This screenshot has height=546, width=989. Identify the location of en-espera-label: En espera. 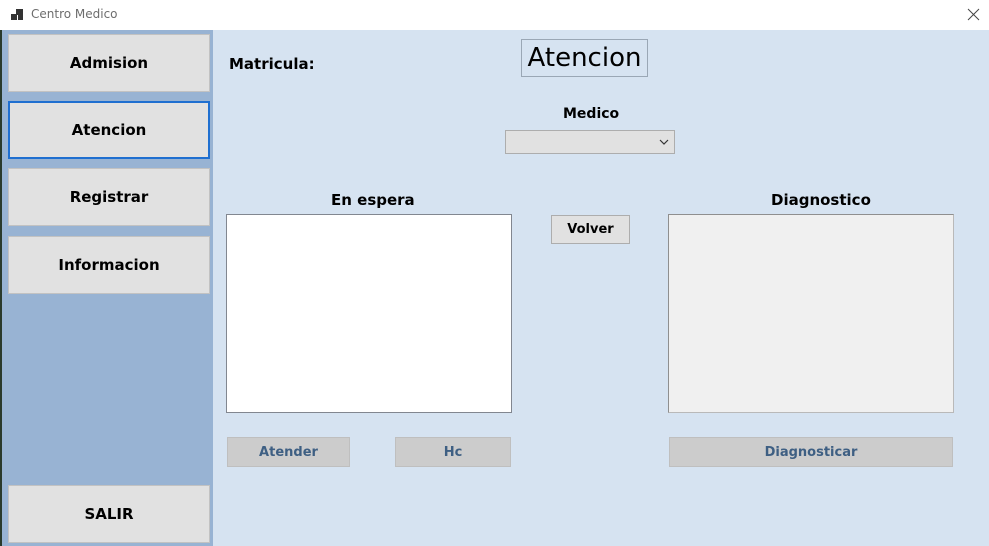
(373, 200).